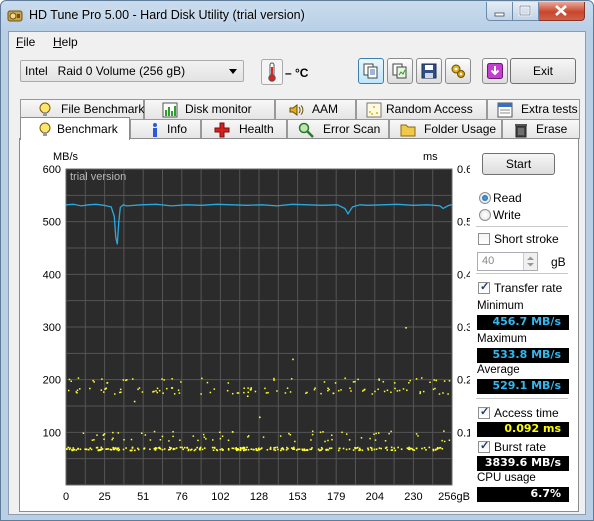 This screenshot has width=594, height=521. What do you see at coordinates (75, 128) in the screenshot?
I see `tab-benchmark: Benchmark` at bounding box center [75, 128].